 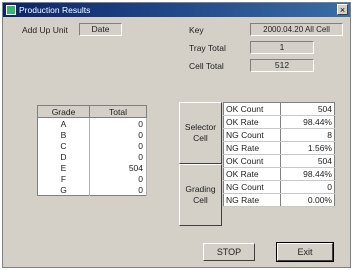 I want to click on window-title: Production Results, so click(x=55, y=10).